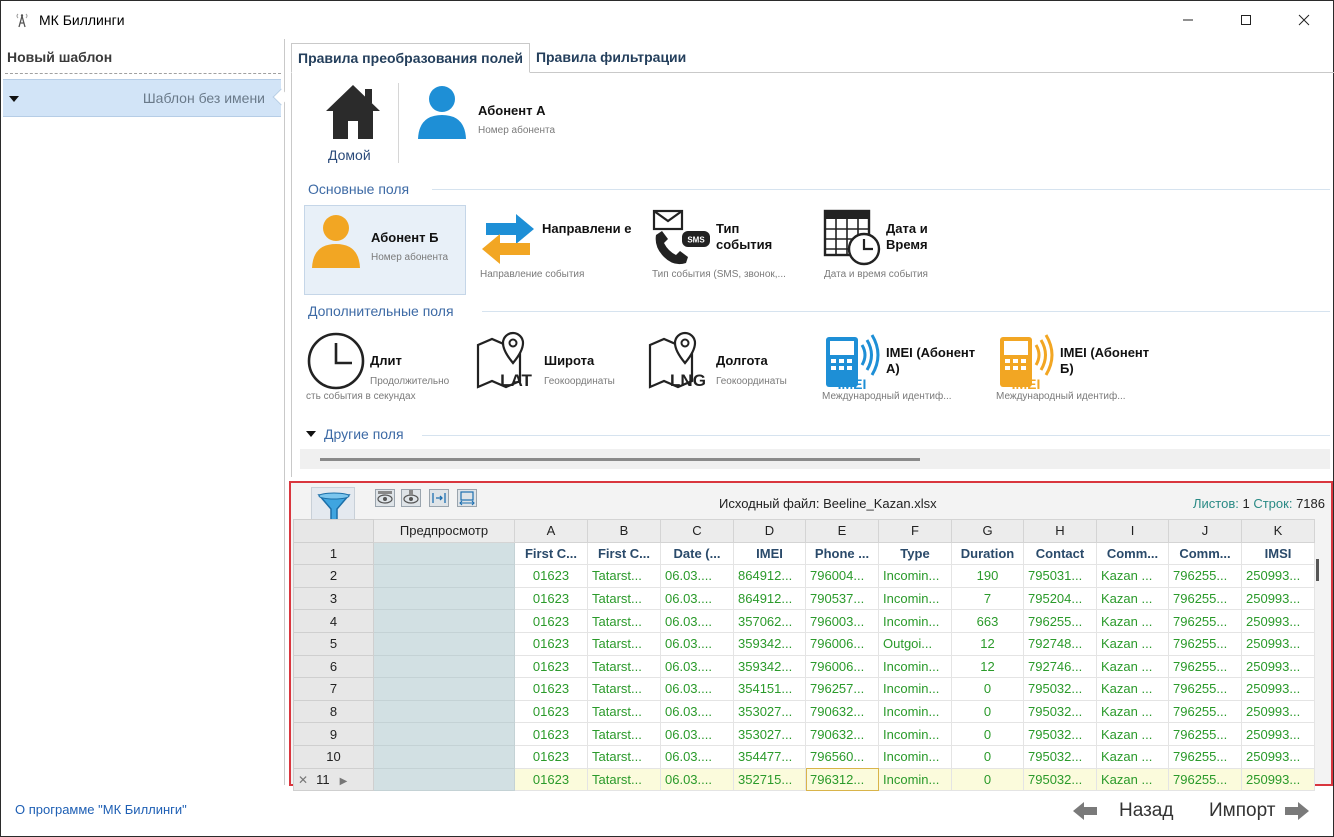 This screenshot has width=1334, height=837. I want to click on column-header: Duration, so click(987, 553).